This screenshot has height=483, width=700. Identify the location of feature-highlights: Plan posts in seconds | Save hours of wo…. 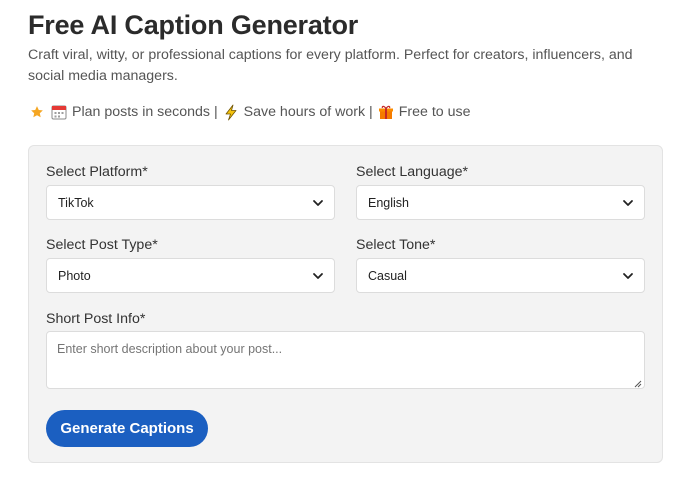
(249, 112).